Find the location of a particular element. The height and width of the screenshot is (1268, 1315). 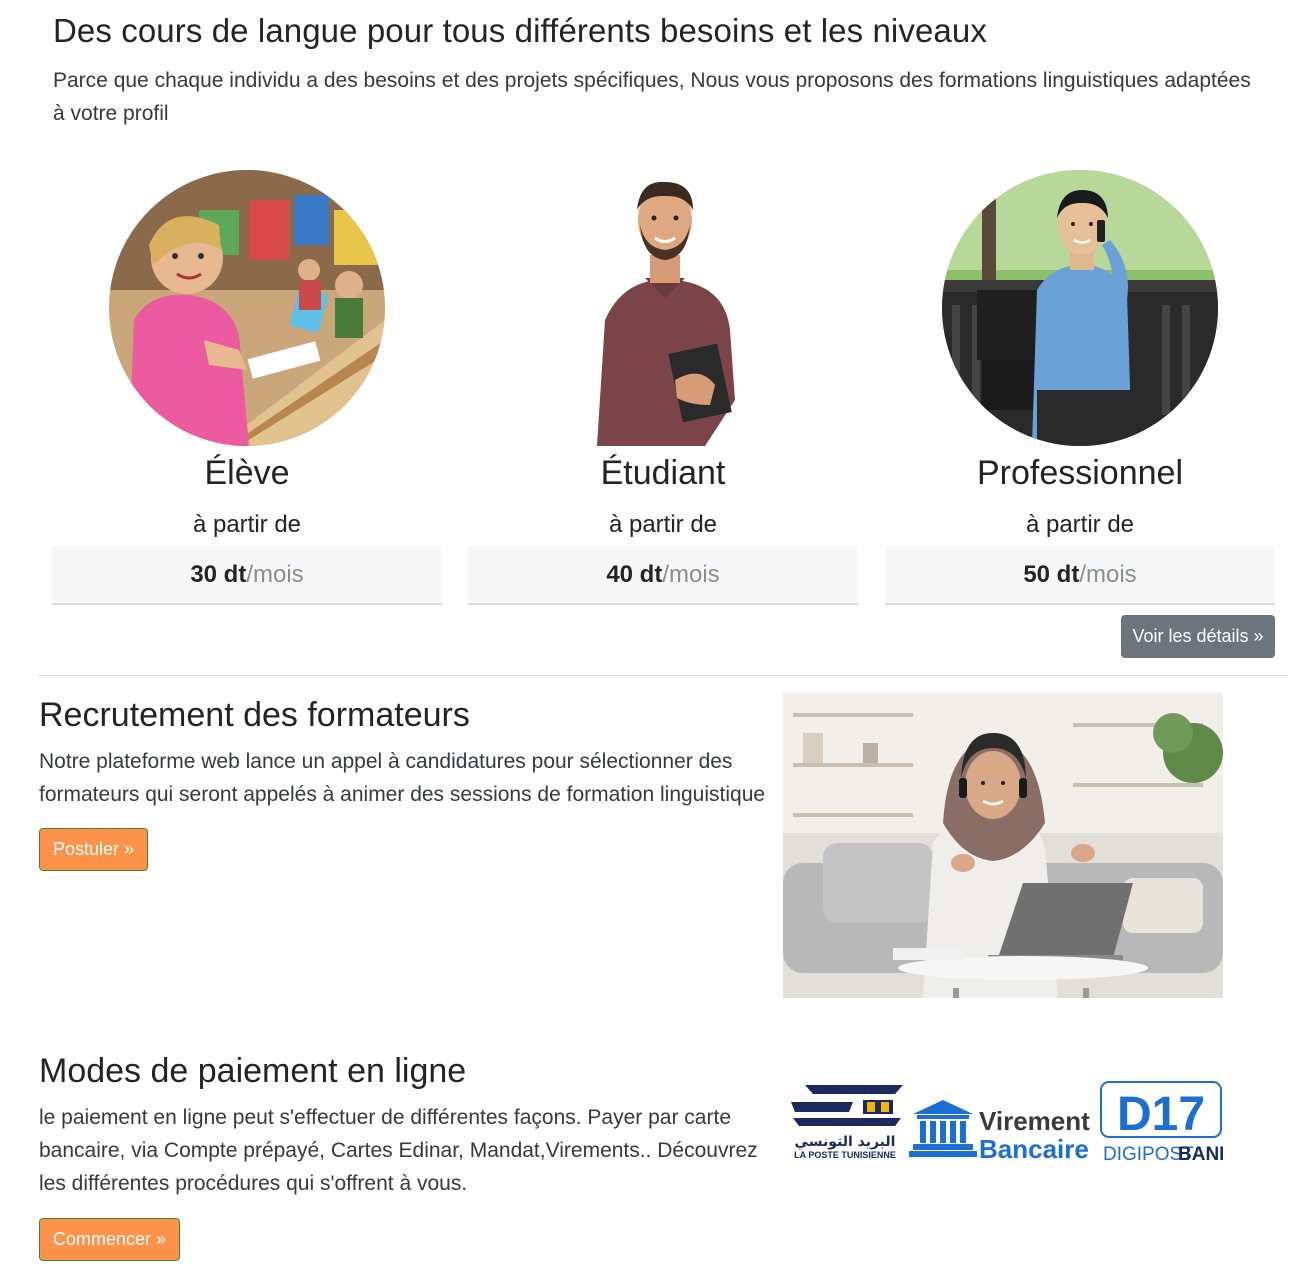

plan-card-eleve: Élève à partir de 30 dt/mois is located at coordinates (247, 387).